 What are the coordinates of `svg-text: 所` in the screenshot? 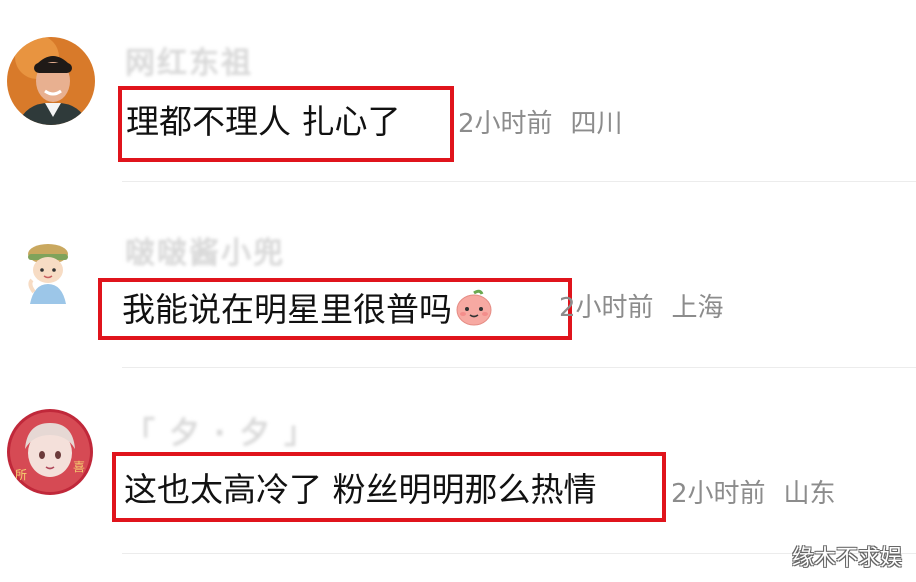 It's located at (21, 475).